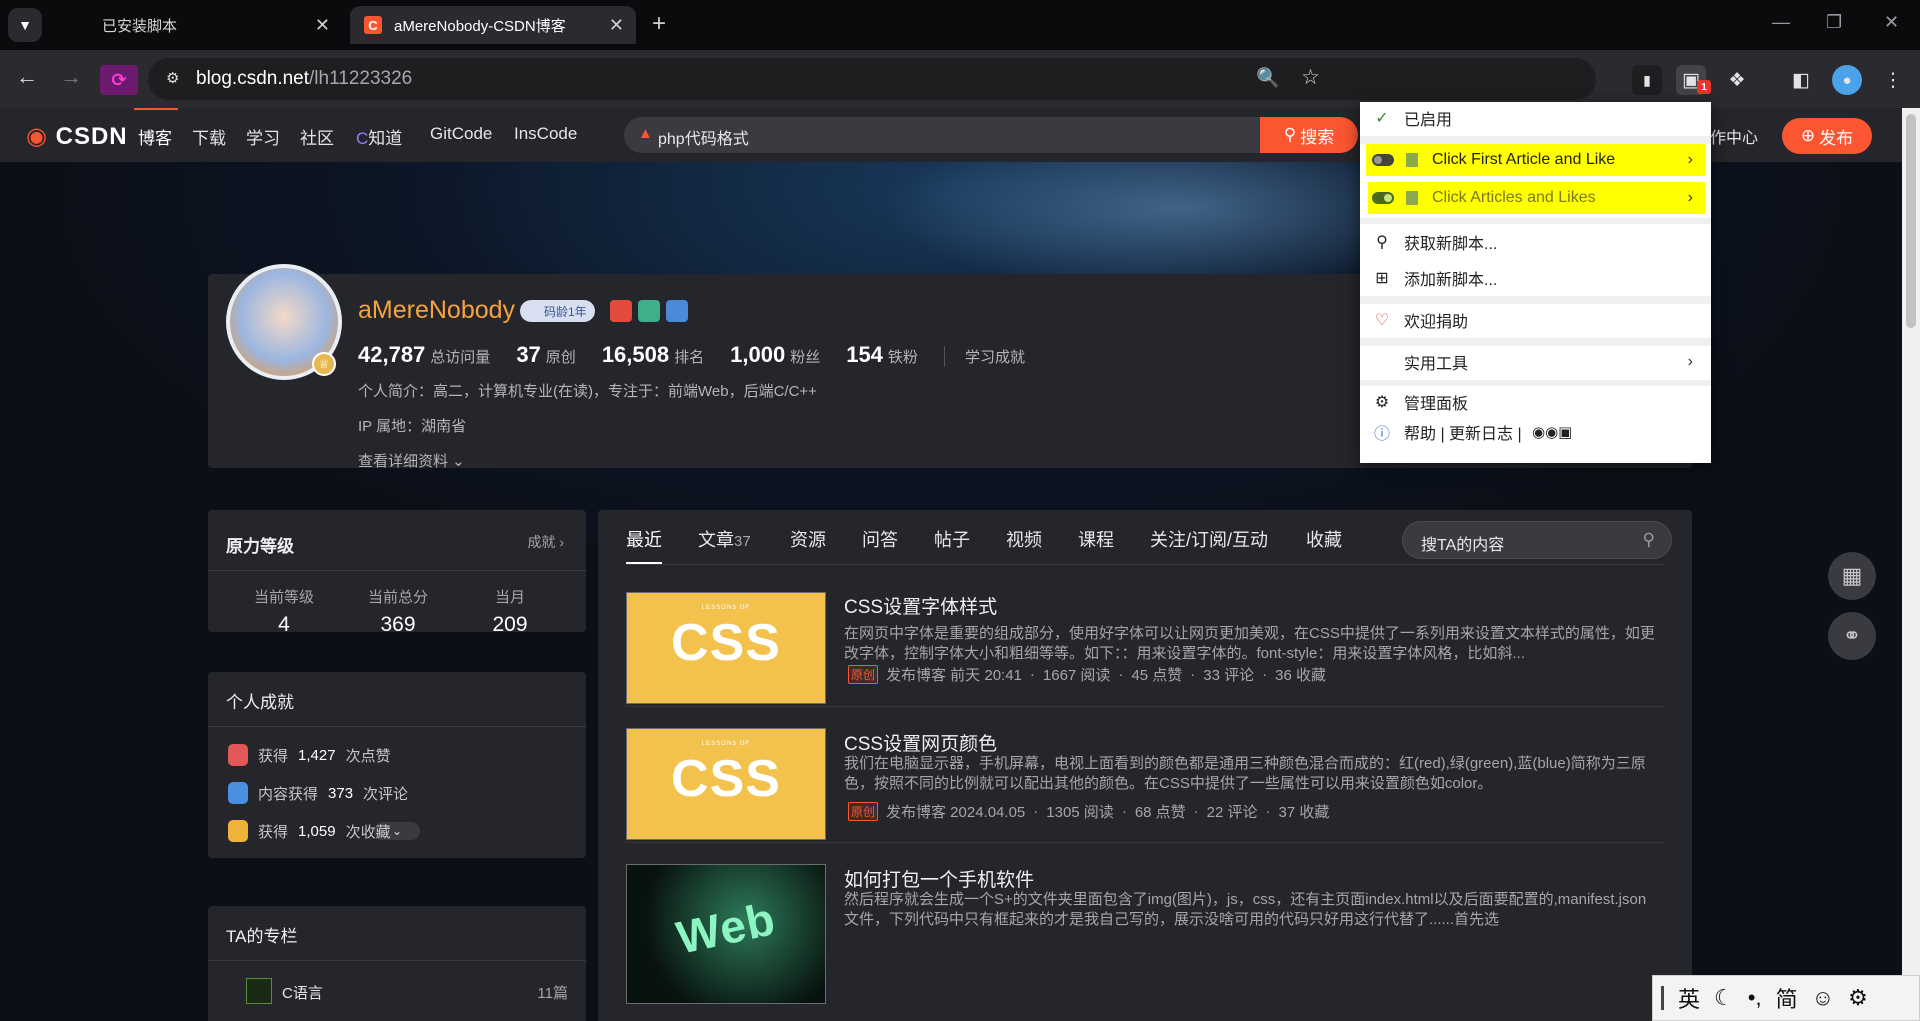 The width and height of the screenshot is (1920, 1021). What do you see at coordinates (939, 878) in the screenshot?
I see `article-title: 如何打包一个手机软件` at bounding box center [939, 878].